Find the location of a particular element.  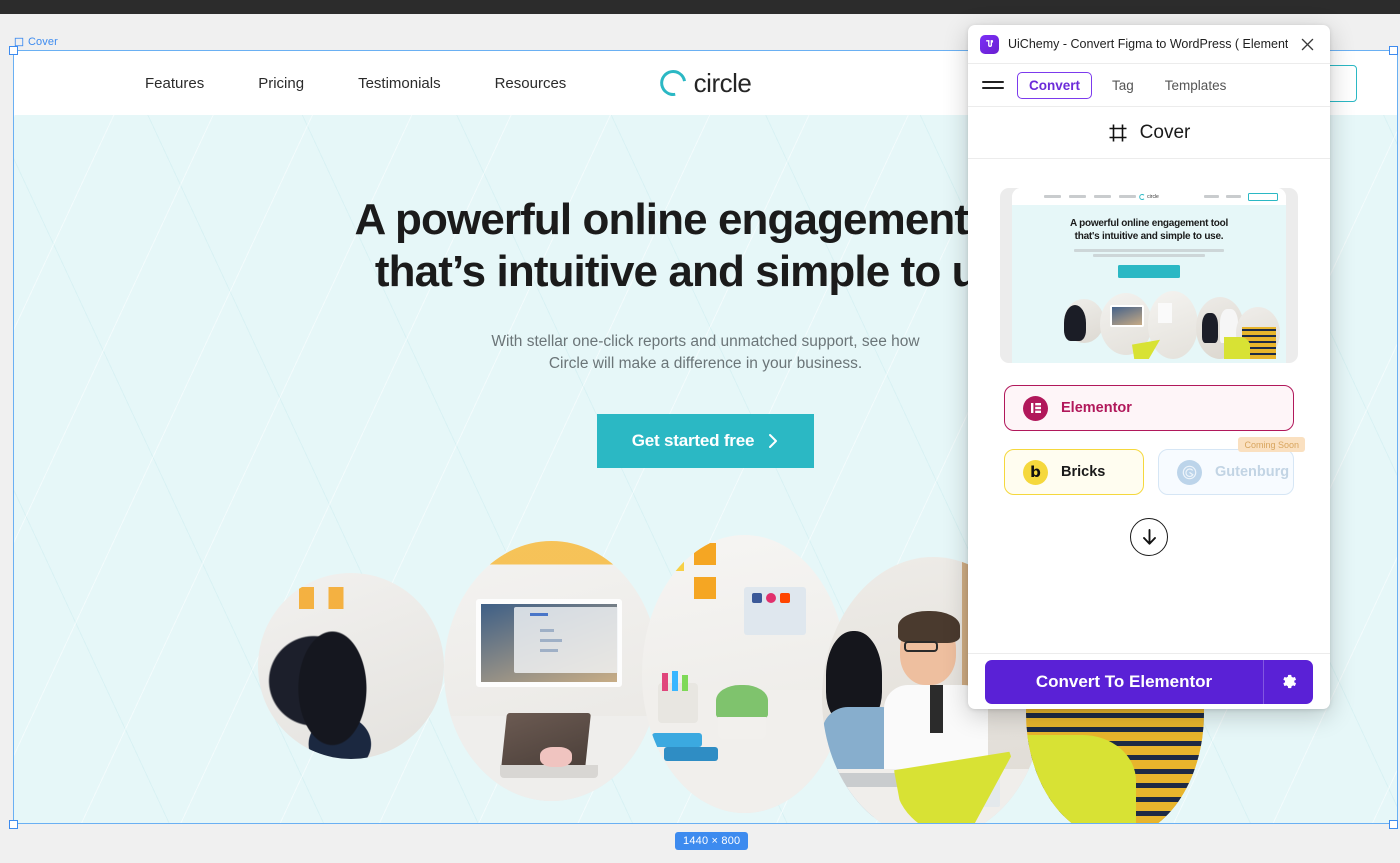

preview-heading-line2: that's intuitive and simple to use. is located at coordinates (1149, 236).